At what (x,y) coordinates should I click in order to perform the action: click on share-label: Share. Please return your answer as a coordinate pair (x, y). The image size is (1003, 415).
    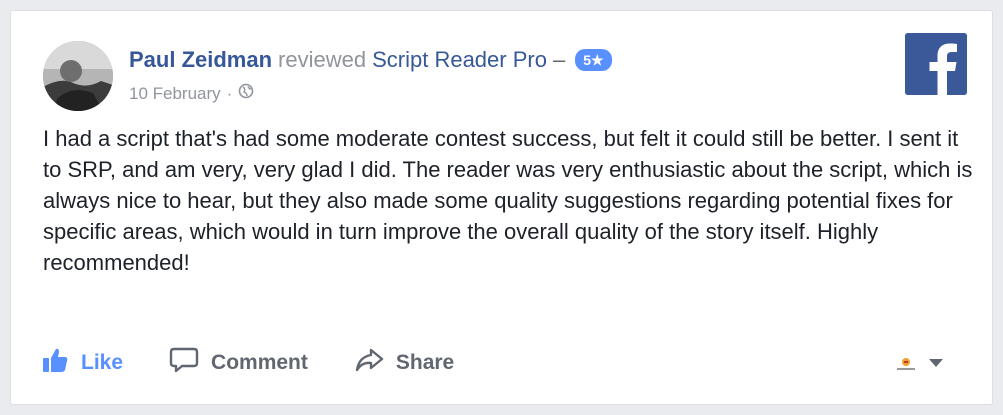
    Looking at the image, I should click on (425, 362).